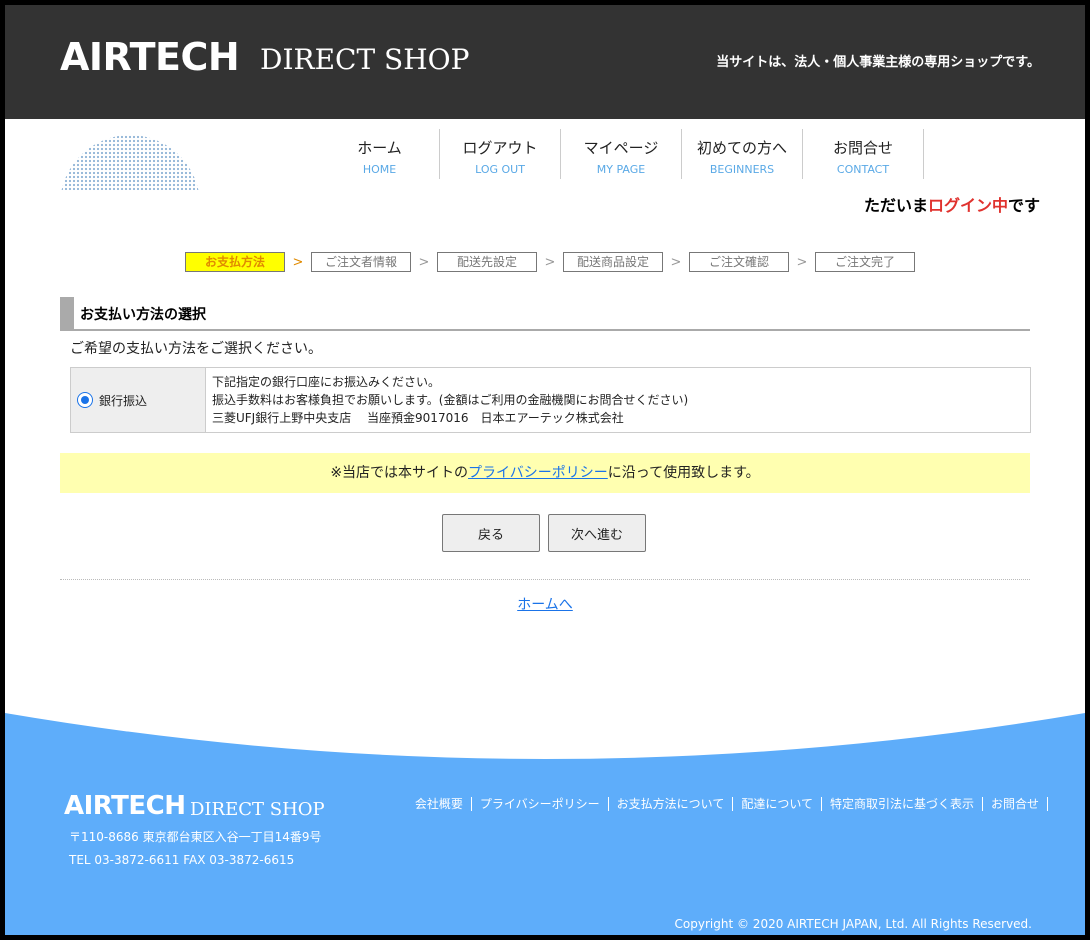 The height and width of the screenshot is (940, 1090). I want to click on nav-sublabel: MY PAGE, so click(621, 169).